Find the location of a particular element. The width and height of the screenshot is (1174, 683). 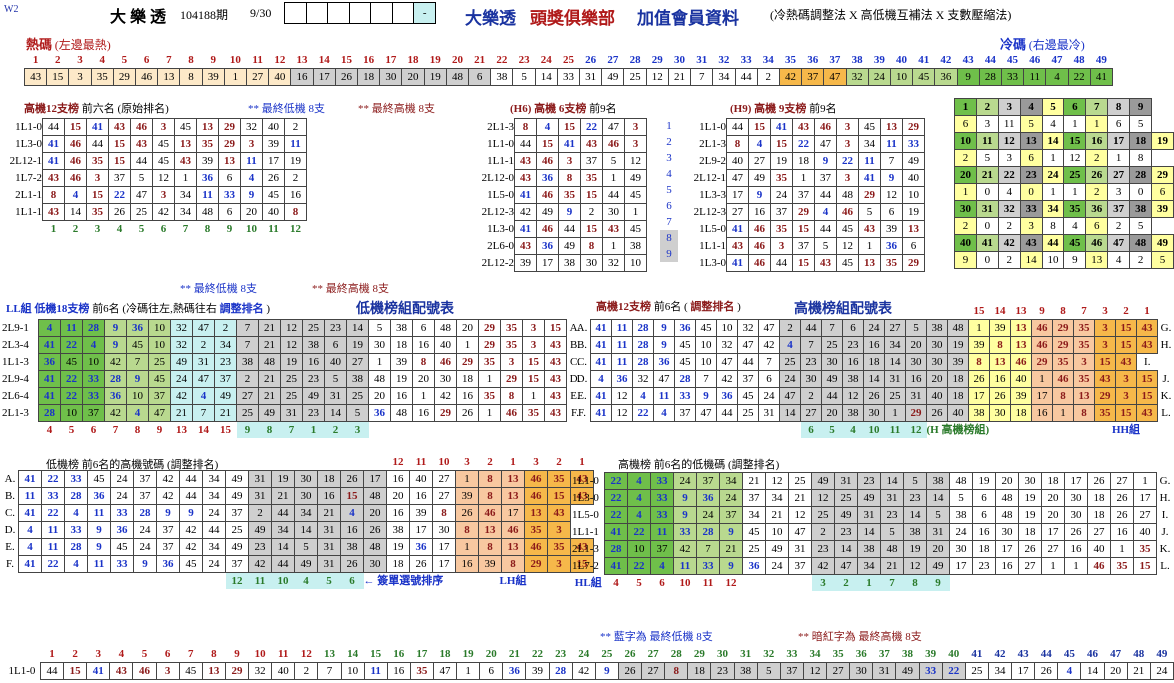

h9-cell: 11 is located at coordinates (869, 161).